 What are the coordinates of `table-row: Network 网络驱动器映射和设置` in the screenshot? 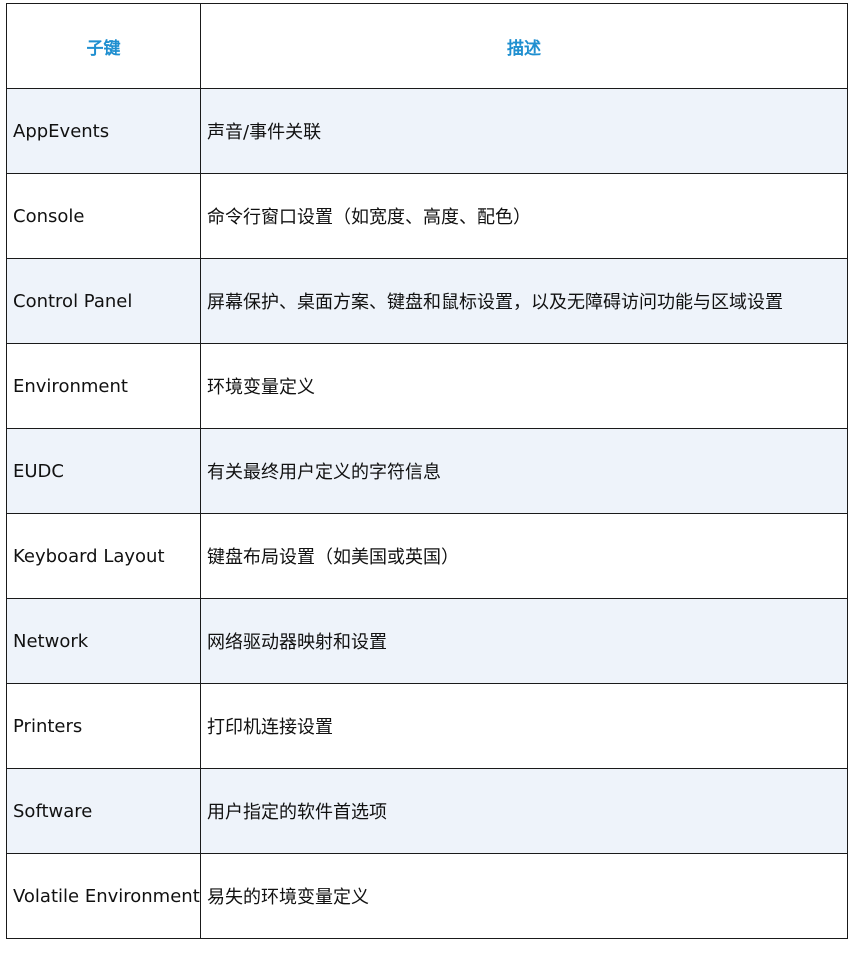 It's located at (427, 641).